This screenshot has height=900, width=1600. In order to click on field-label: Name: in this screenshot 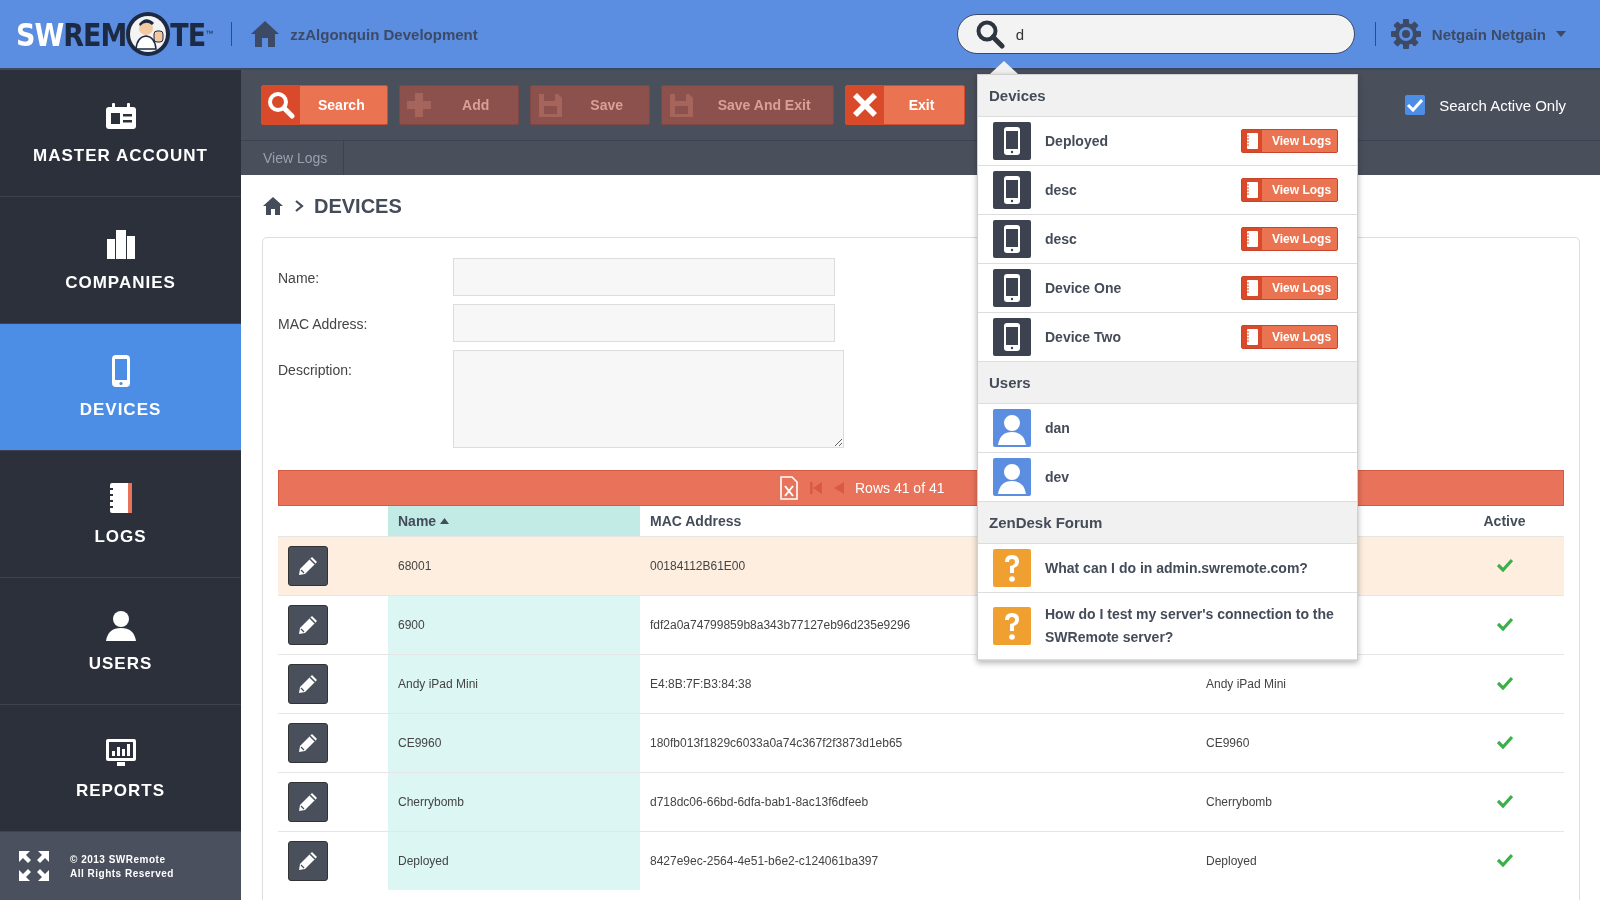, I will do `click(299, 277)`.